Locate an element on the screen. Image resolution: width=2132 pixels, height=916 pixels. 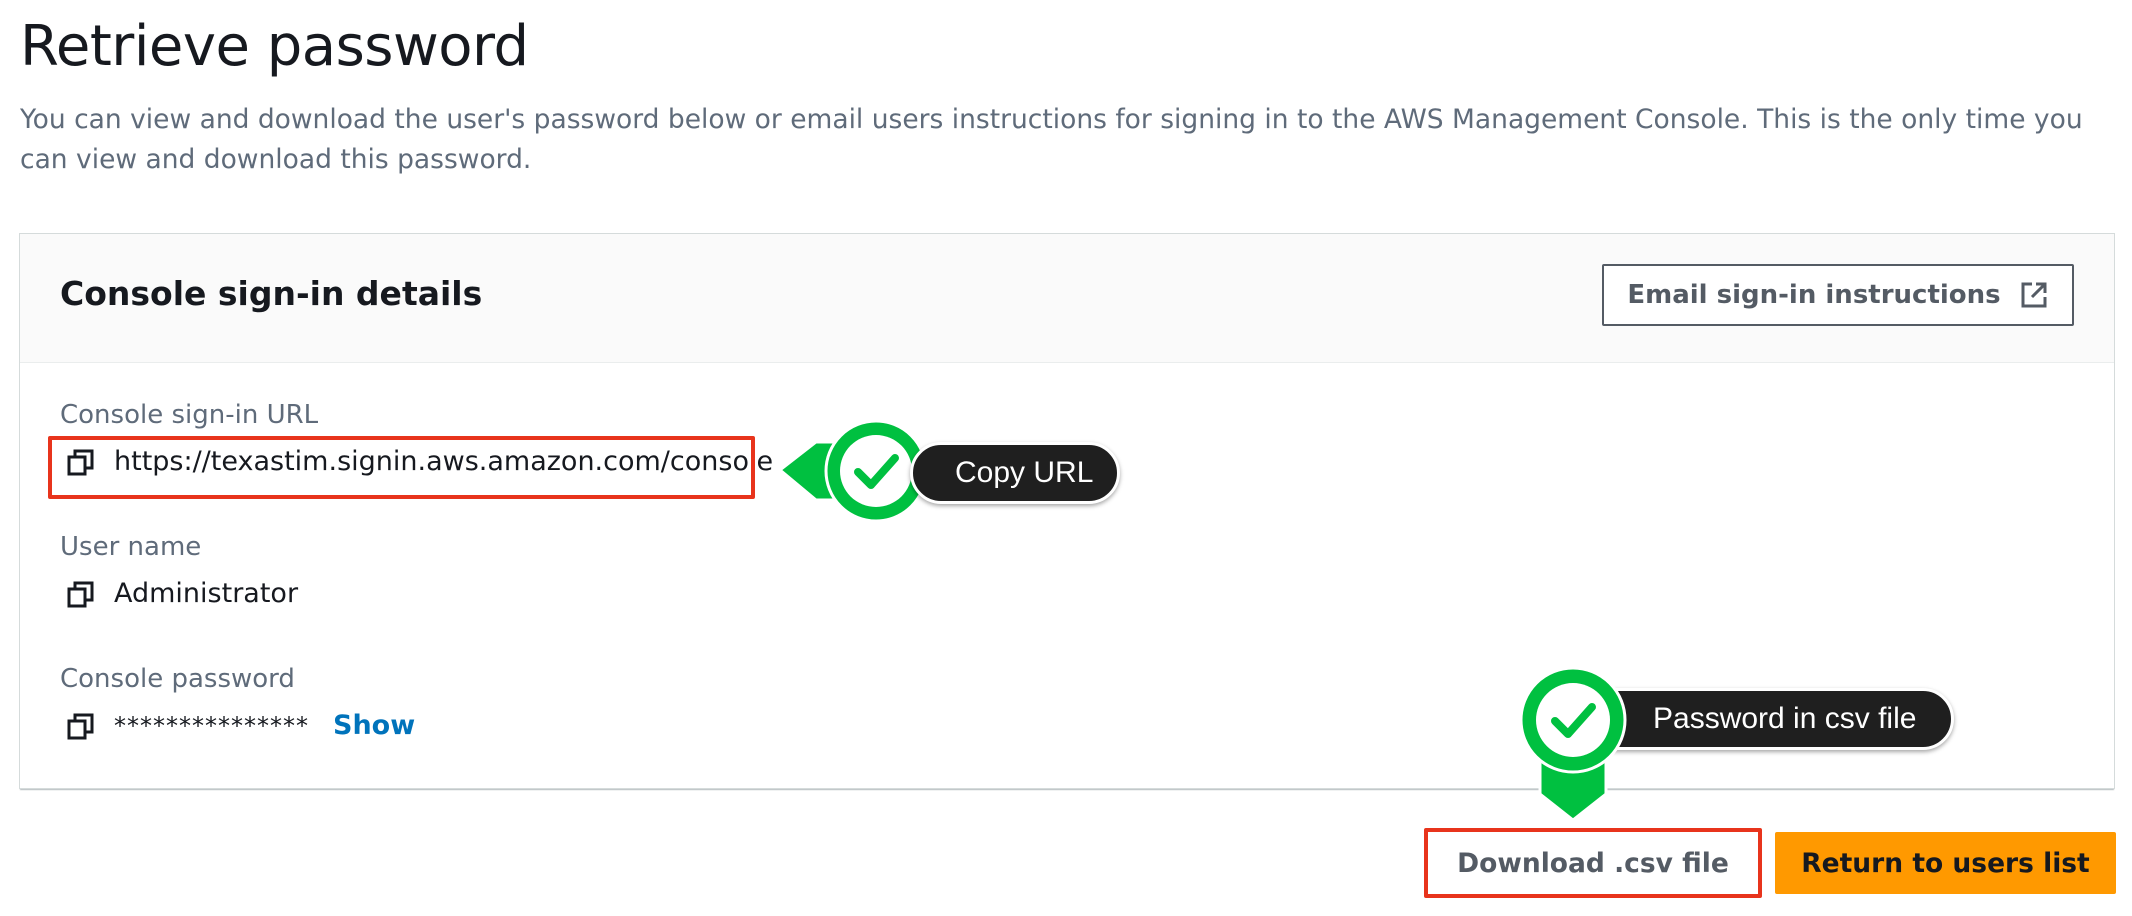
return-to-users-list-label: Return to users list is located at coordinates (1945, 863).